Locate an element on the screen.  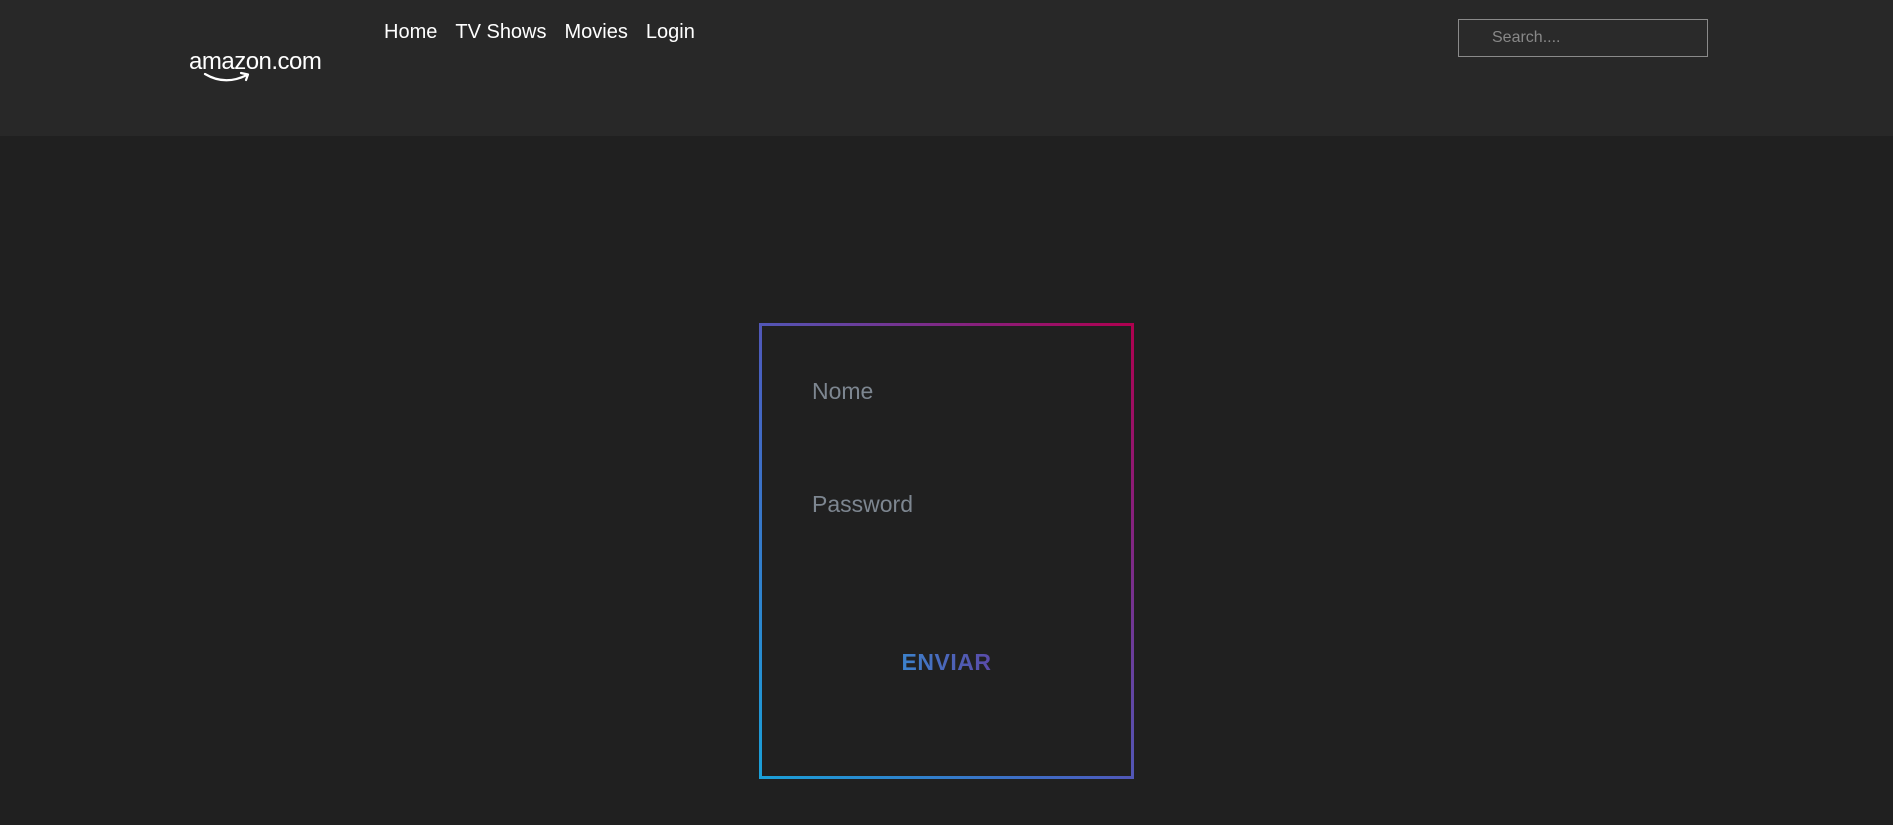
nav-tv-shows-link: TV Shows is located at coordinates (500, 32).